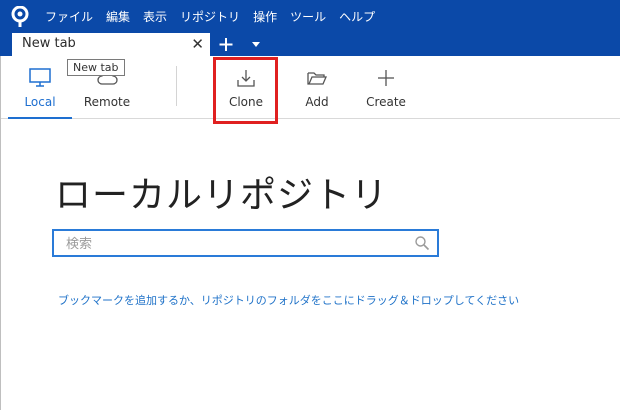  I want to click on monitor-icon, so click(40, 77).